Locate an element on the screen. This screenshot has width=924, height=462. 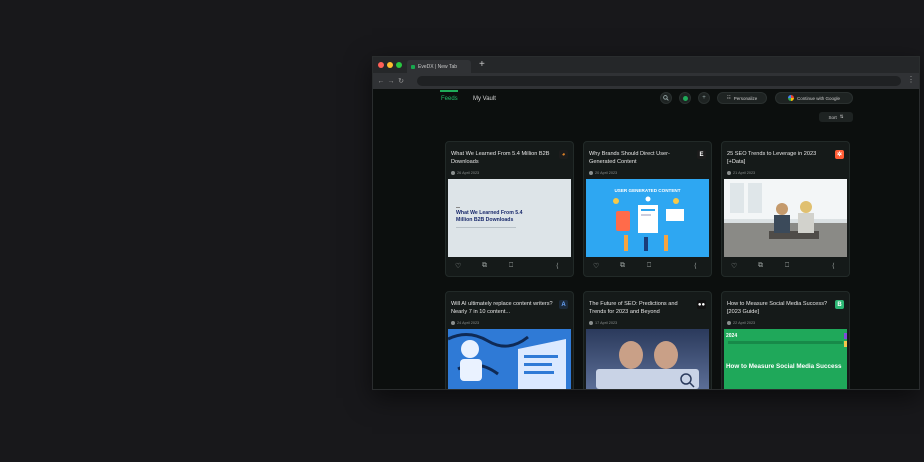
thumbnail-headline: How to Measure Social Media Success is located at coordinates (784, 366).